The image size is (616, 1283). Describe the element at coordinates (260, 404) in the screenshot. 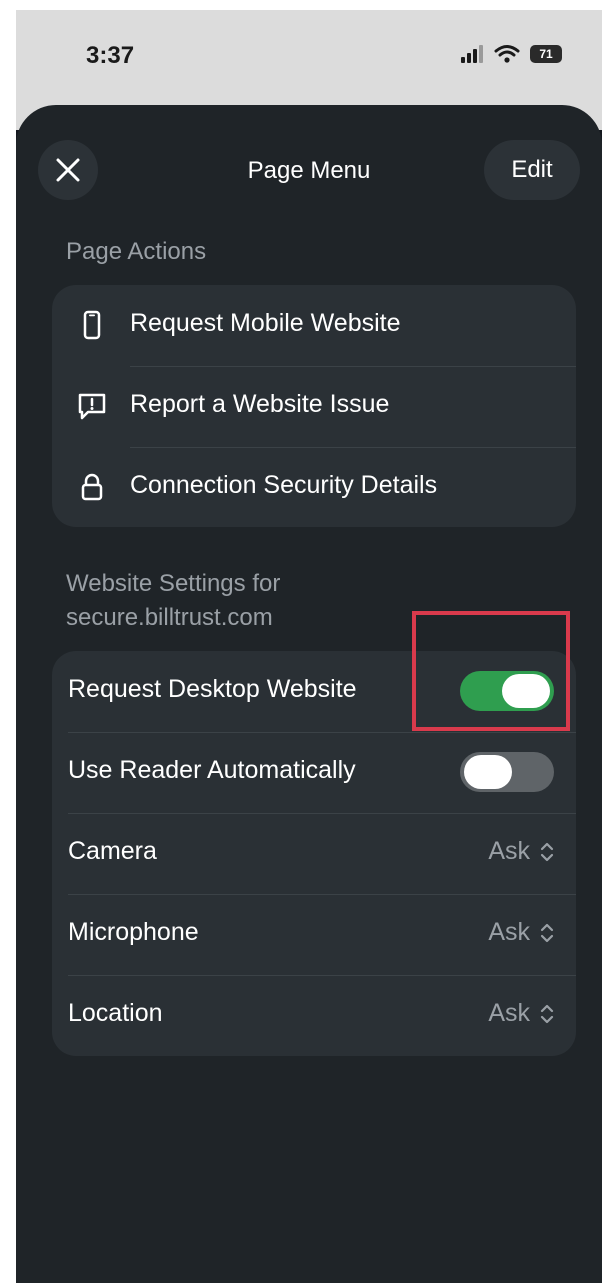

I see `report-website-issue-label: Report a Website Issue` at that location.